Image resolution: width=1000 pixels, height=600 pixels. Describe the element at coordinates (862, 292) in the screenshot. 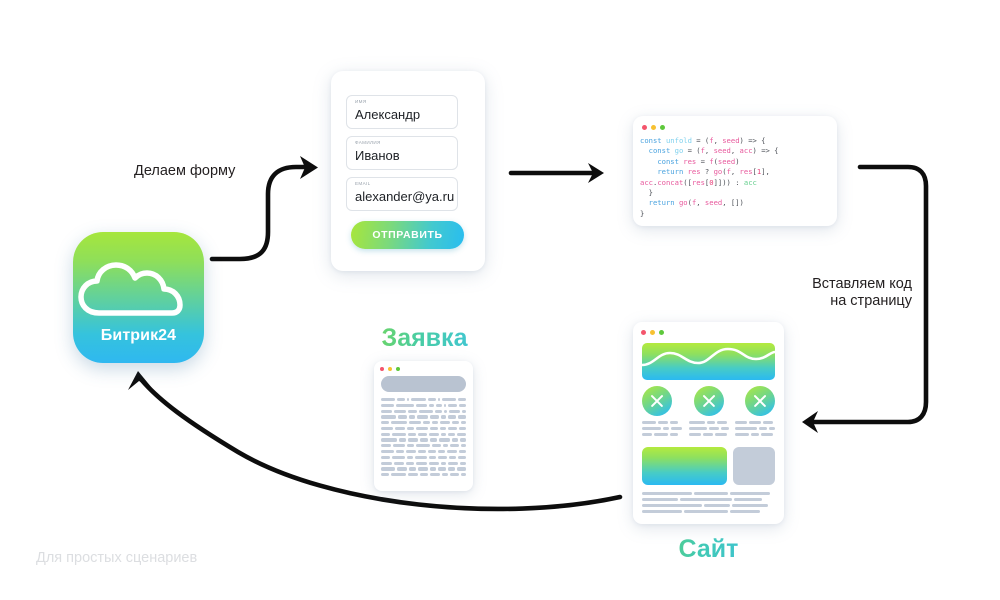

I see `annotation-insert-code: Вставляем код на страницу` at that location.